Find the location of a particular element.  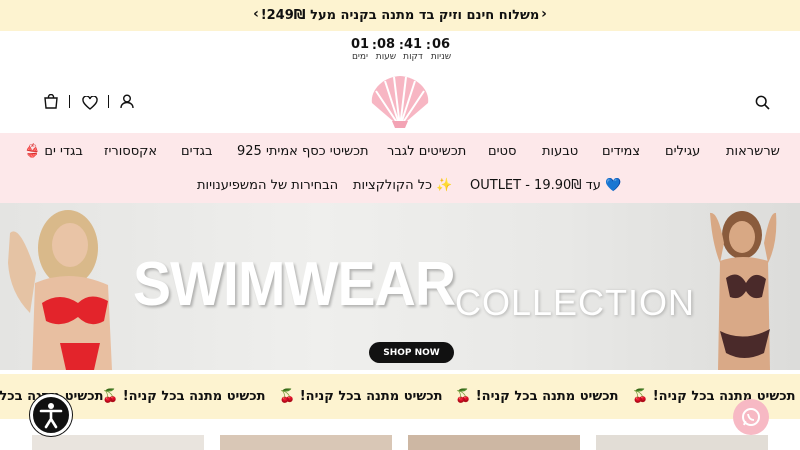

model-right-image is located at coordinates (743, 290).